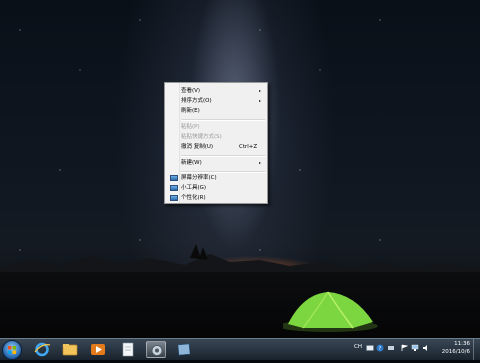 The height and width of the screenshot is (363, 480). I want to click on taskbar: CH ? 11:36 2016/10/6, so click(240, 349).